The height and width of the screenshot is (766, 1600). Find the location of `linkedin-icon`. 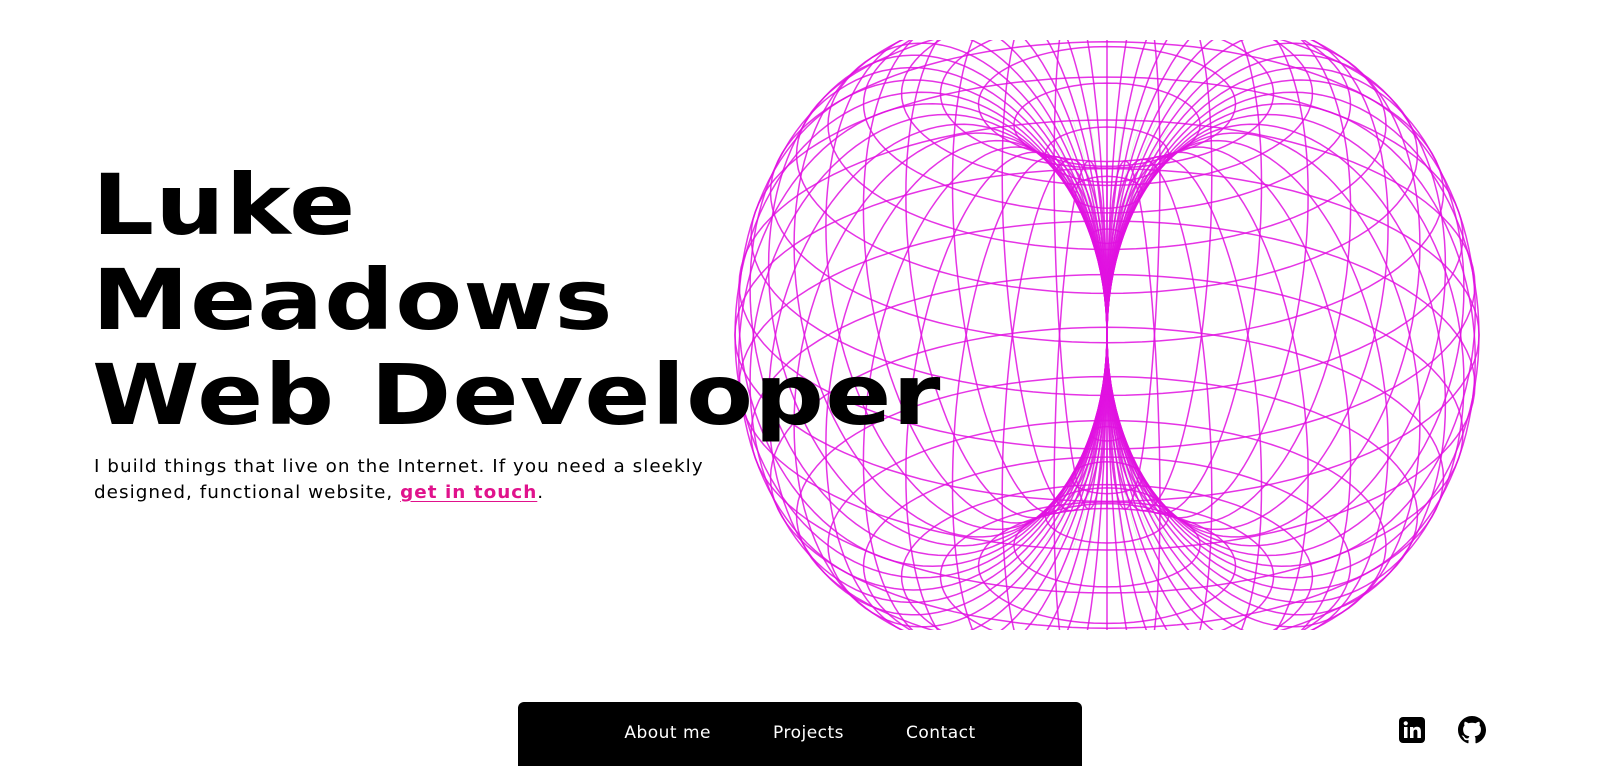

linkedin-icon is located at coordinates (1412, 730).